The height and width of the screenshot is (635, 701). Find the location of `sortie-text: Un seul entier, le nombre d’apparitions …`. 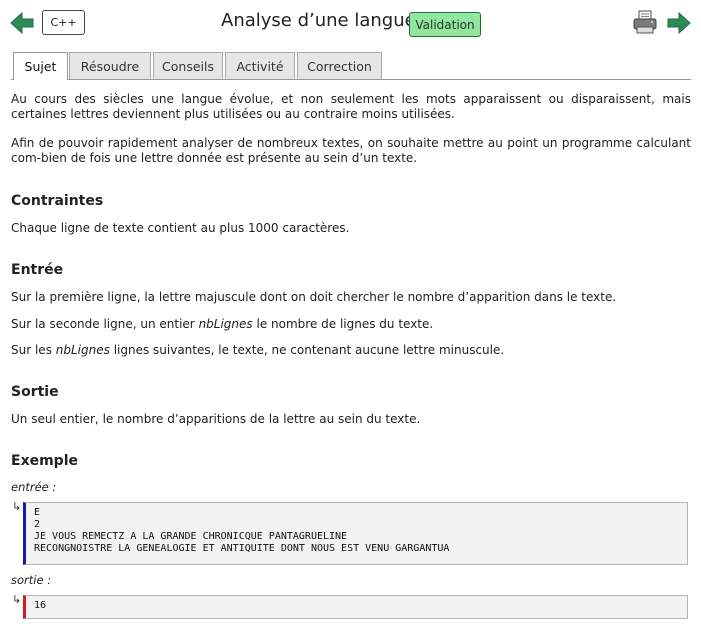

sortie-text: Un seul entier, le nombre d’apparitions … is located at coordinates (216, 419).